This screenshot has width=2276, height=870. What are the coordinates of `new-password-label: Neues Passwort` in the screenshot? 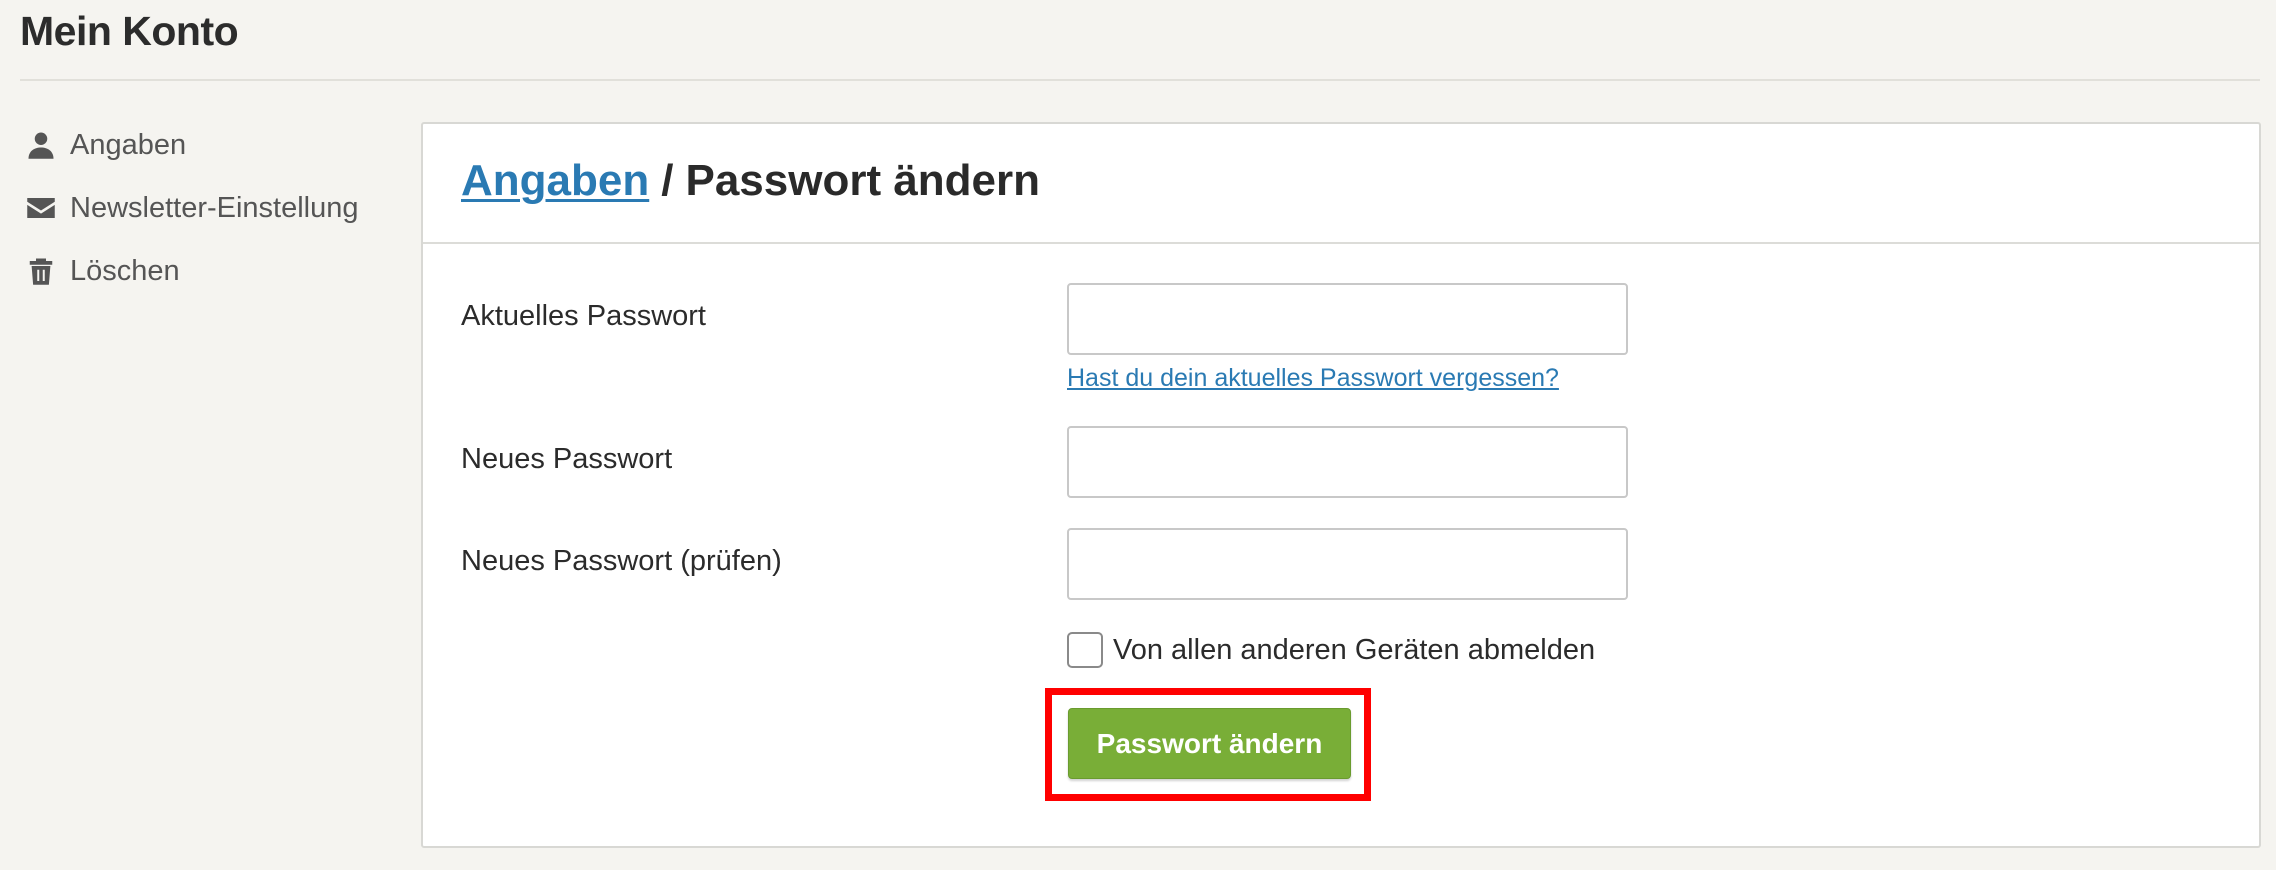 It's located at (567, 459).